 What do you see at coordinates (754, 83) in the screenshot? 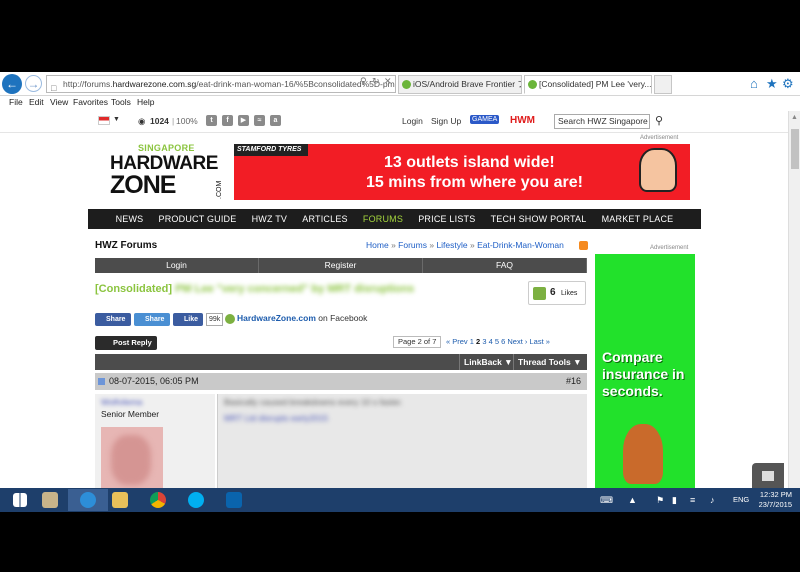
I see `home-icon: ⌂` at bounding box center [754, 83].